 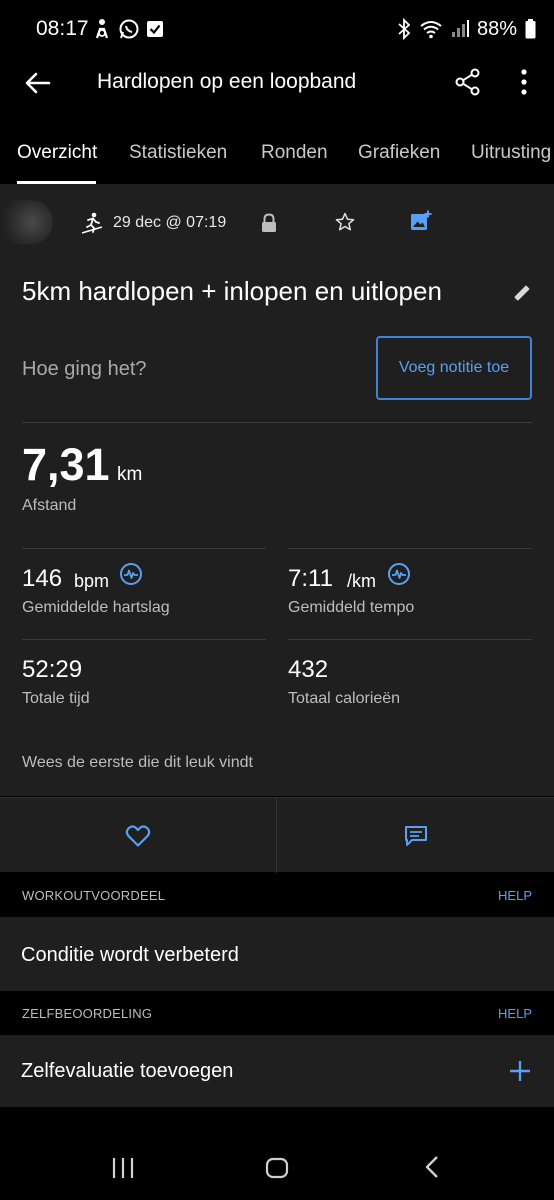 I want to click on back-chevron-icon, so click(x=432, y=1167).